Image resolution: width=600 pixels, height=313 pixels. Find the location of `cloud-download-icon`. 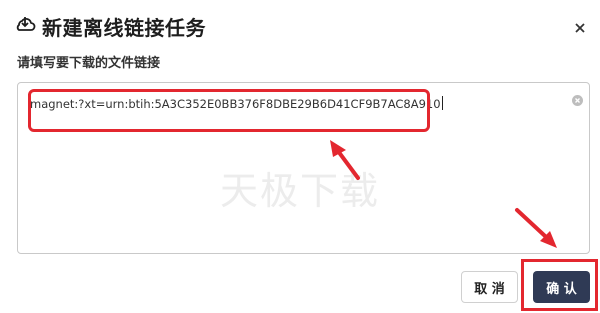

cloud-download-icon is located at coordinates (25, 26).